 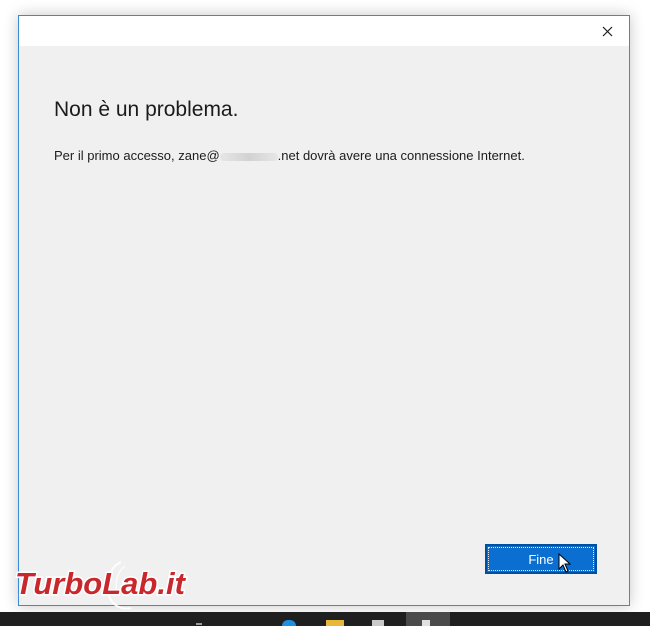 I want to click on store-icon, so click(x=378, y=623).